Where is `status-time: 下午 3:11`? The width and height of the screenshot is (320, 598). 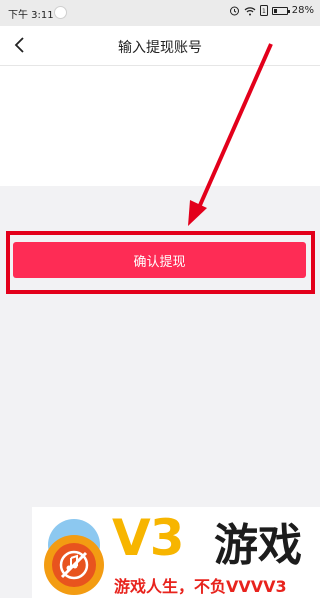
status-time: 下午 3:11 is located at coordinates (31, 15).